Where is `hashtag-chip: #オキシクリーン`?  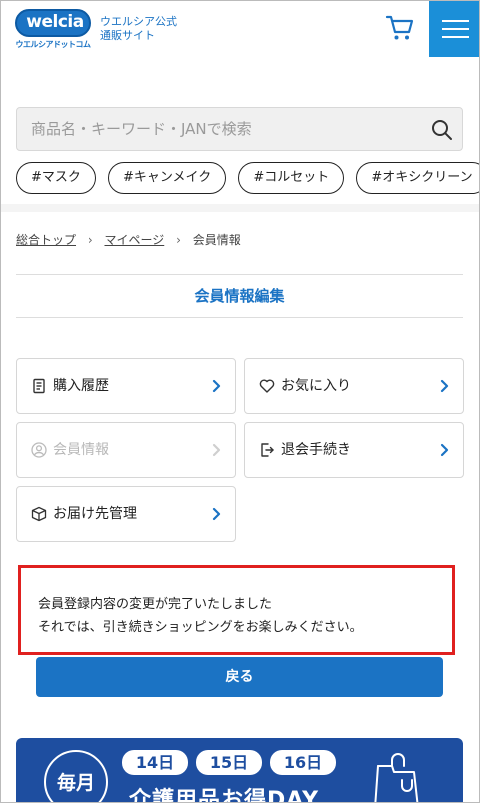 hashtag-chip: #オキシクリーン is located at coordinates (417, 178).